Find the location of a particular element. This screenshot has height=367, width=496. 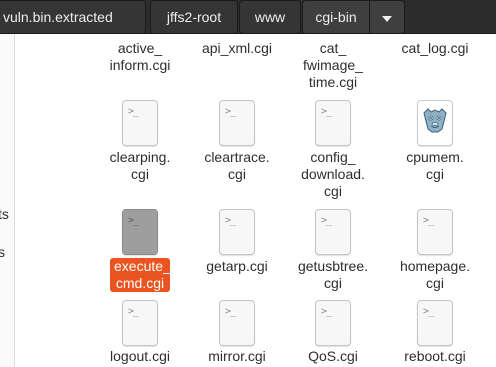

file-name: api_xml.cgi is located at coordinates (237, 48).